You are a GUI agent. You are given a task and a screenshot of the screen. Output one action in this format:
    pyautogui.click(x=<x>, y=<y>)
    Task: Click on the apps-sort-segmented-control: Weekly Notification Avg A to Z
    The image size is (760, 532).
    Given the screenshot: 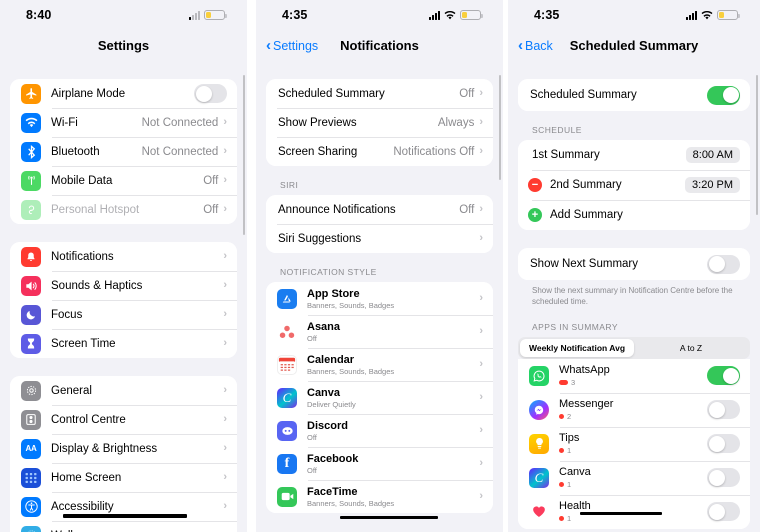 What is the action you would take?
    pyautogui.click(x=634, y=347)
    